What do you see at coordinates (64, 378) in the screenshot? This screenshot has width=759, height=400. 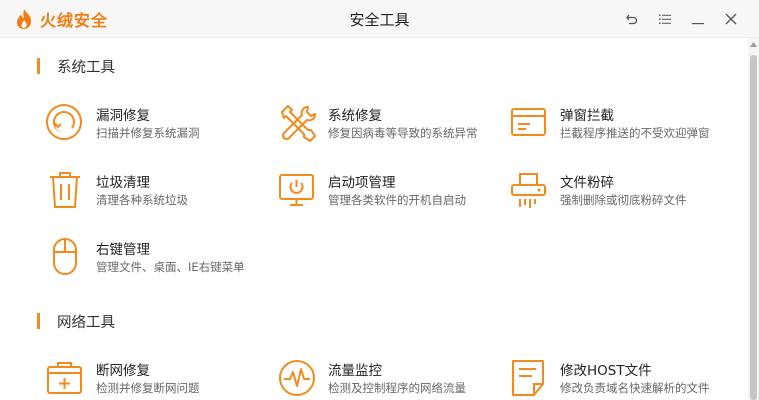 I see `medical-kit-icon` at bounding box center [64, 378].